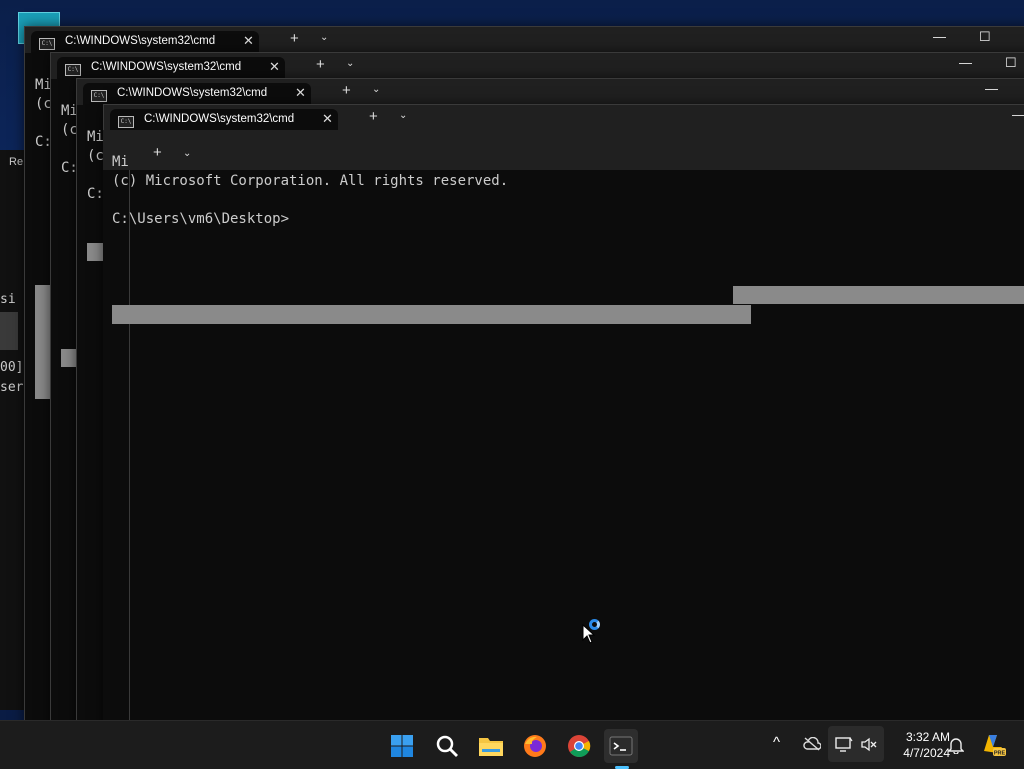 The image size is (1024, 769). Describe the element at coordinates (993, 744) in the screenshot. I see `copilot-pre-icon: PRE` at that location.